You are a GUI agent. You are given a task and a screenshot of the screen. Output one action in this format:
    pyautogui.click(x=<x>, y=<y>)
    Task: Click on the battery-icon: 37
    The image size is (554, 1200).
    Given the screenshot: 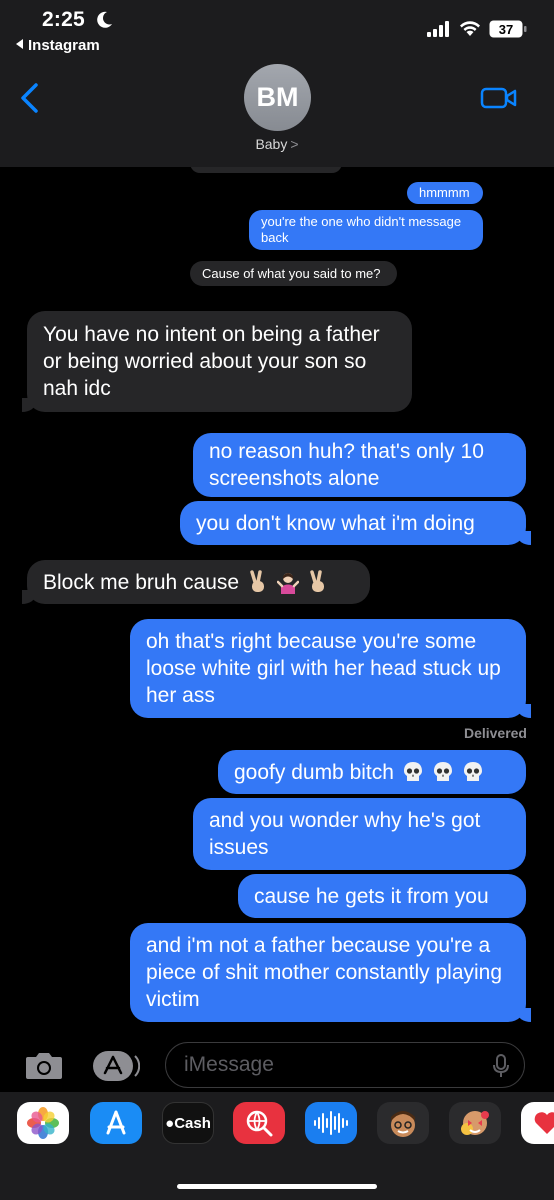 What is the action you would take?
    pyautogui.click(x=508, y=29)
    